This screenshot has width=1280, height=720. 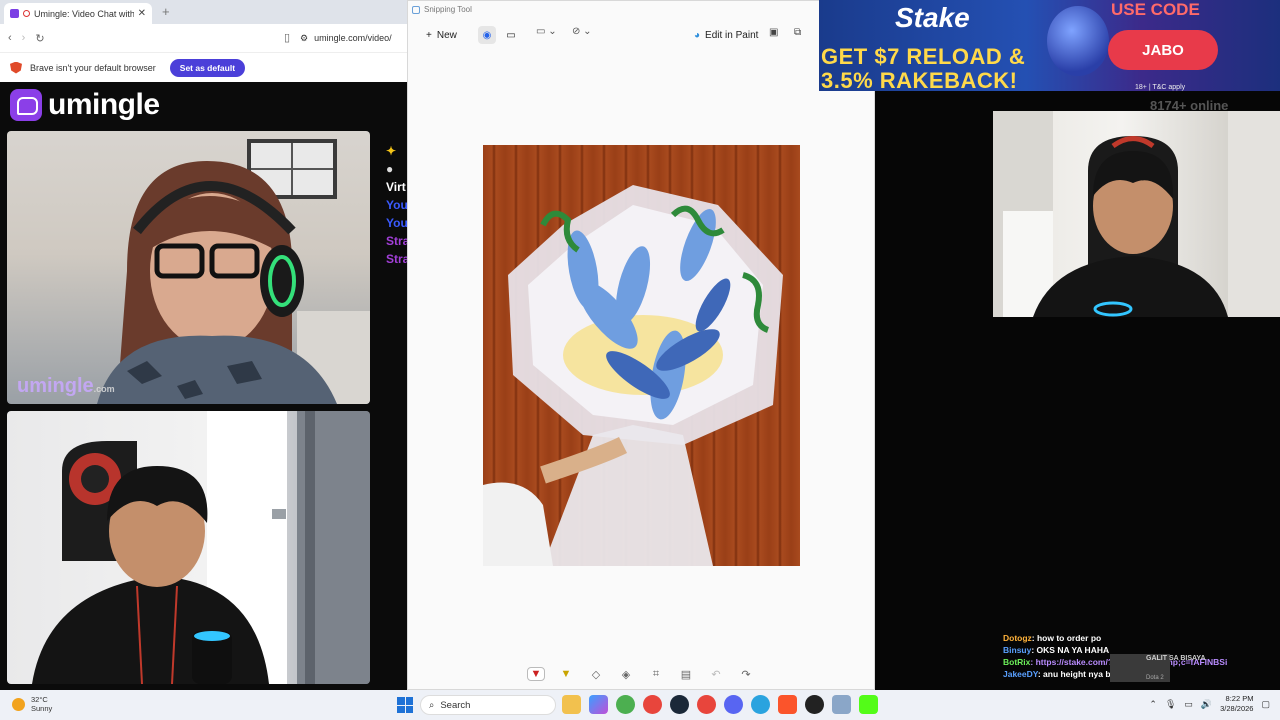 I want to click on undo-icon: ↶, so click(x=716, y=674).